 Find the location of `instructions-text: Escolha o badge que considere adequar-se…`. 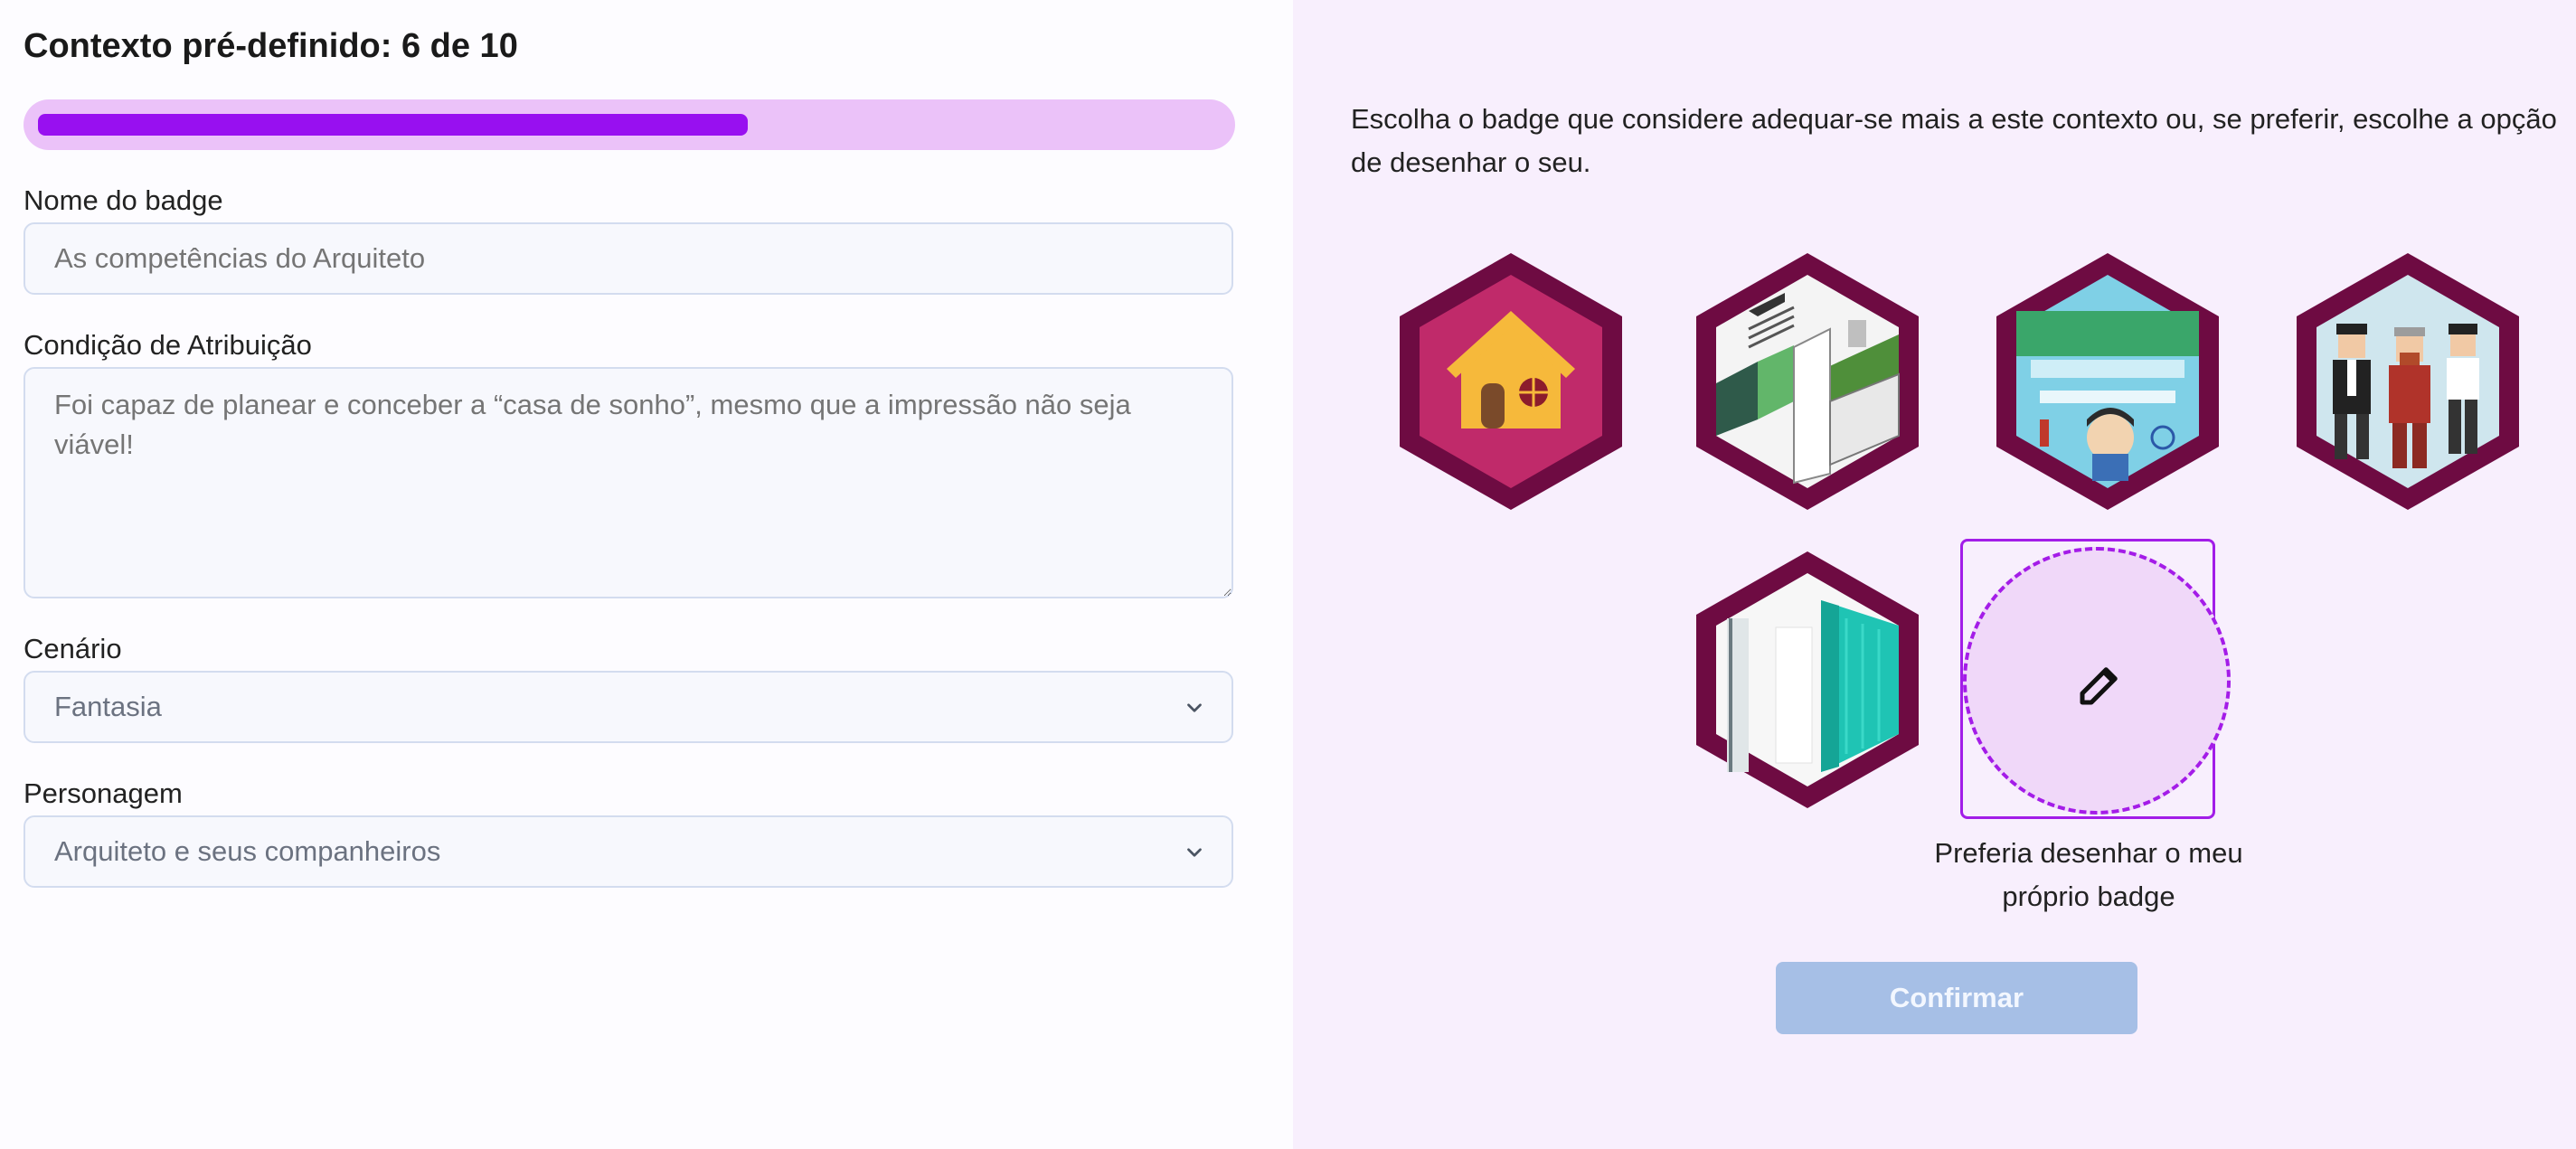

instructions-text: Escolha o badge que considere adequar-se… is located at coordinates (1954, 140).